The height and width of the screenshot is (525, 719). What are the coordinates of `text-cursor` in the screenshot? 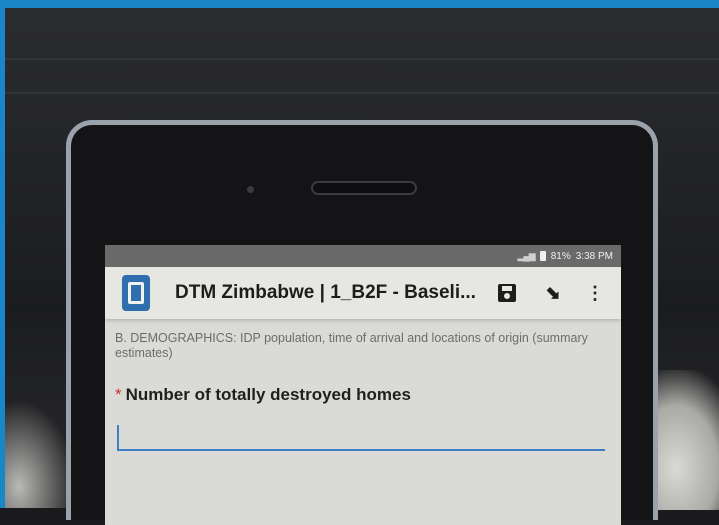 It's located at (118, 437).